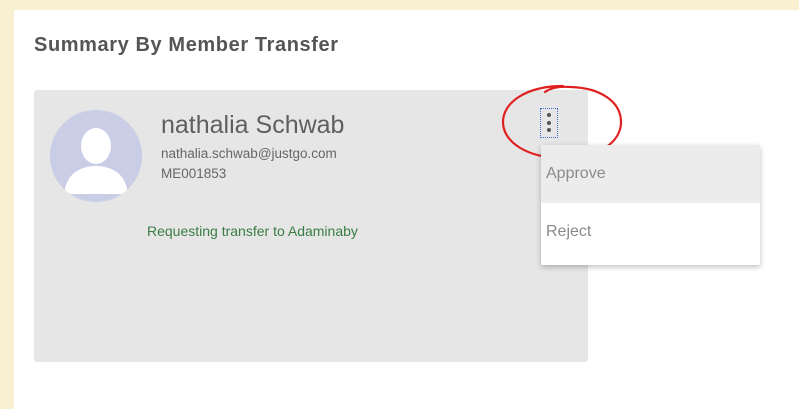  Describe the element at coordinates (194, 173) in the screenshot. I see `member-id: ME001853` at that location.